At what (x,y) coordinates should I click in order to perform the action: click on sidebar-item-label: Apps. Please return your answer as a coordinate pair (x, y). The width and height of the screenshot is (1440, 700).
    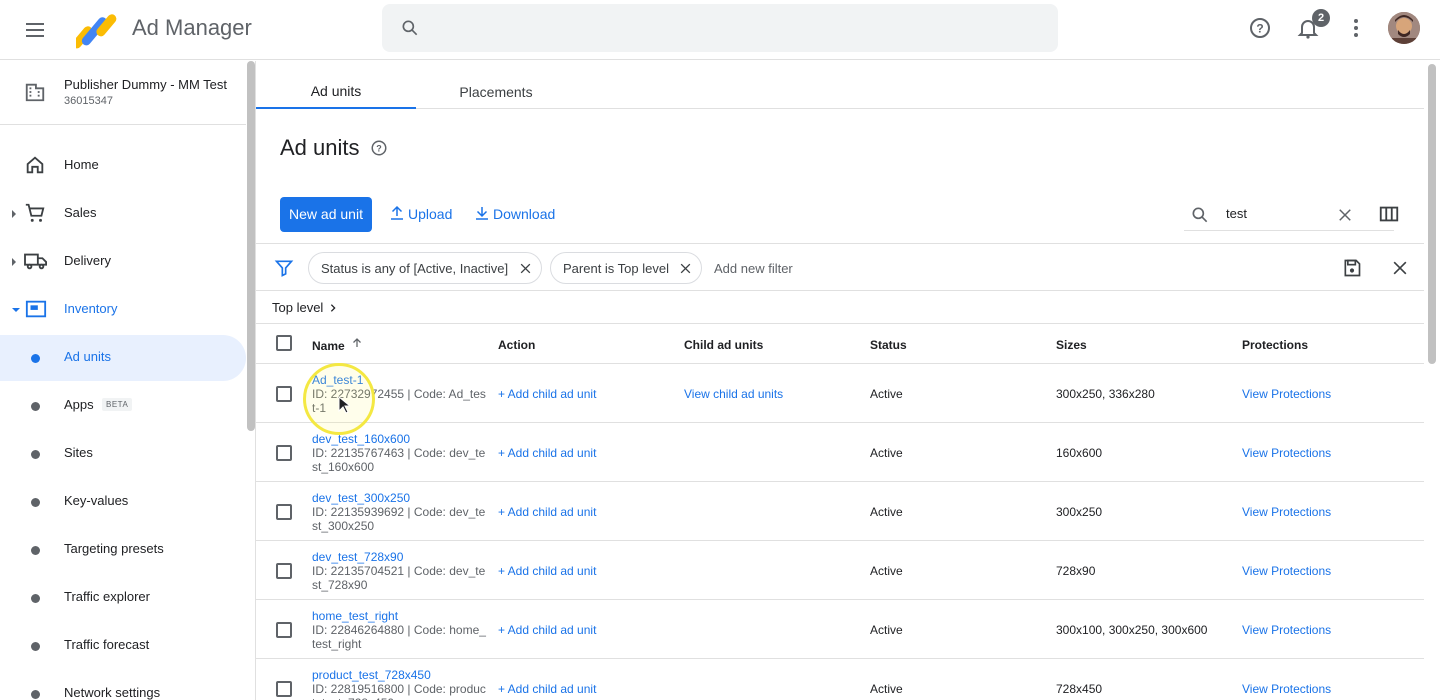
    Looking at the image, I should click on (79, 404).